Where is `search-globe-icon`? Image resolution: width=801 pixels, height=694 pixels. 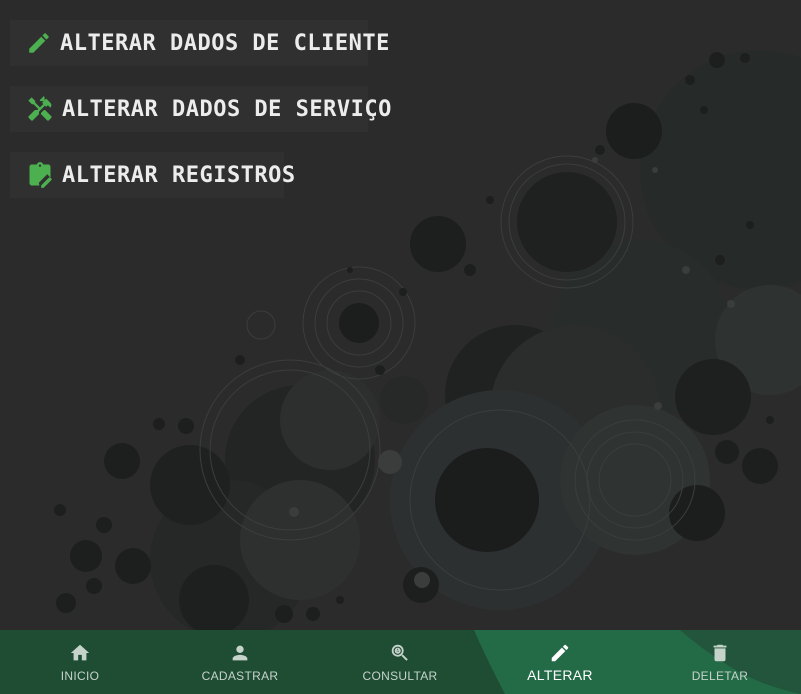
search-globe-icon is located at coordinates (400, 653).